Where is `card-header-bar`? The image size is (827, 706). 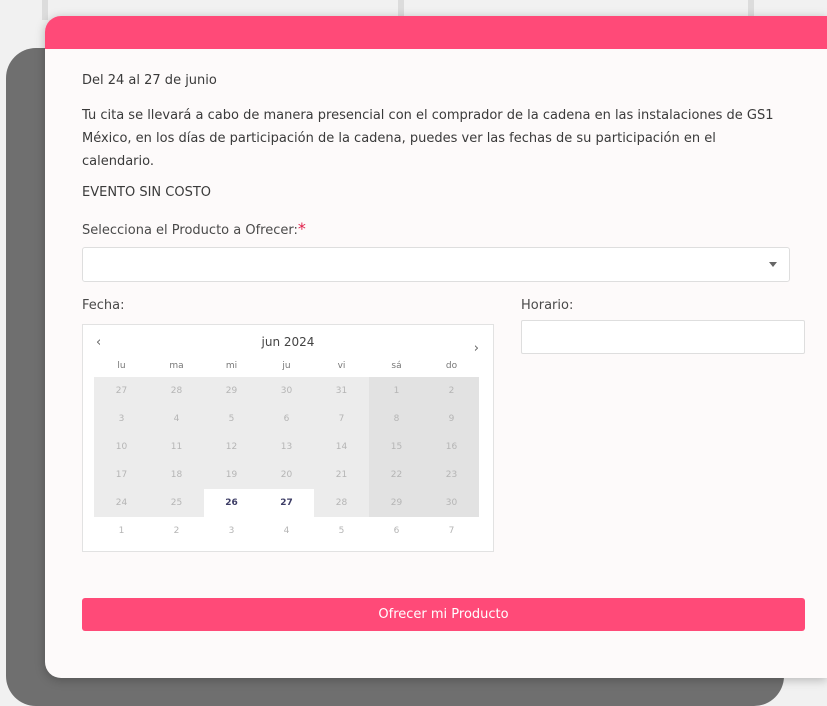
card-header-bar is located at coordinates (436, 32).